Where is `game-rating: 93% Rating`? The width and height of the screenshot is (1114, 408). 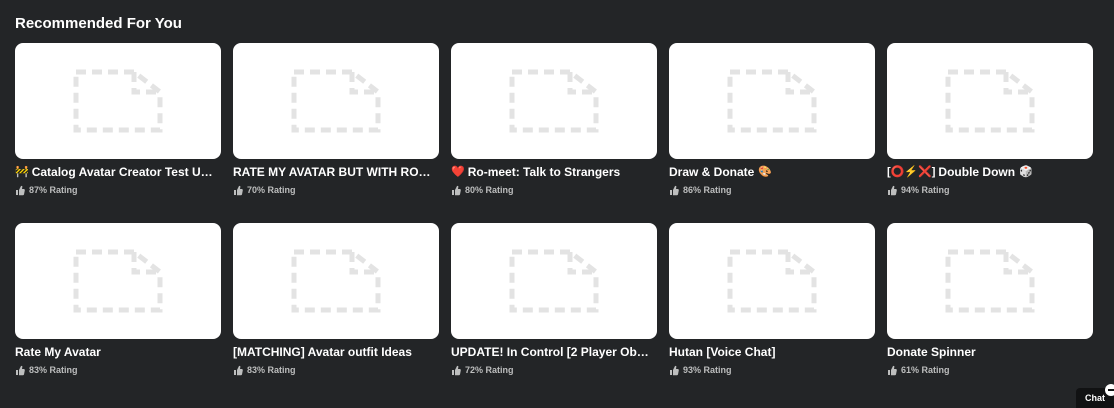
game-rating: 93% Rating is located at coordinates (772, 370).